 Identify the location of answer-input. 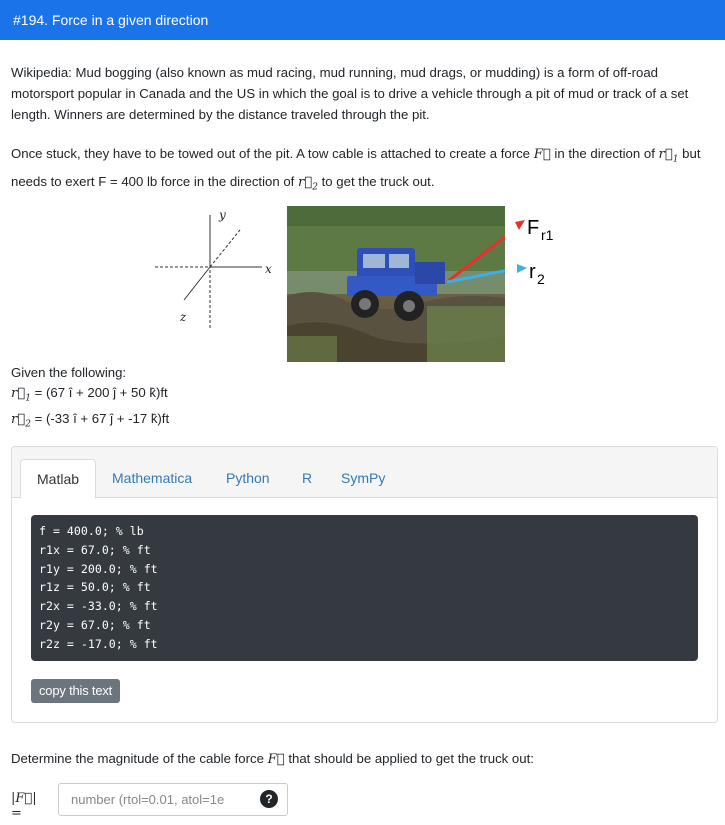
(173, 799).